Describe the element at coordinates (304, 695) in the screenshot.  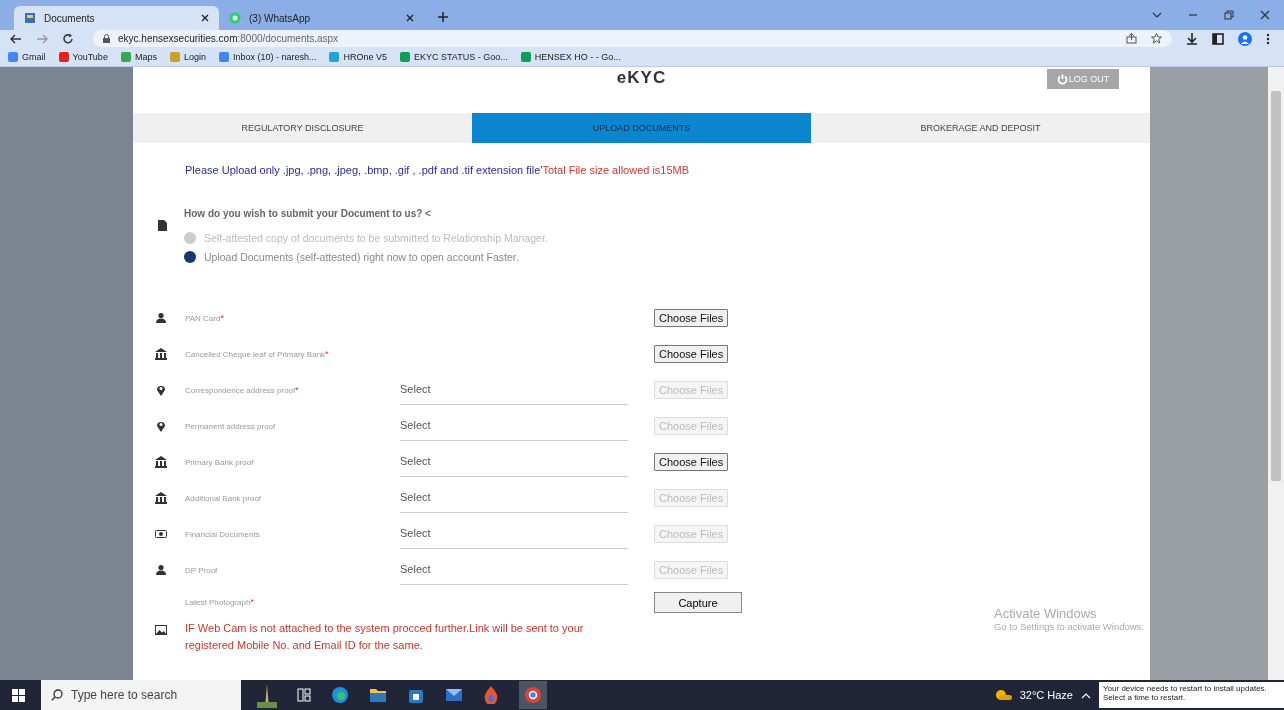
I see `task-view-icon` at that location.